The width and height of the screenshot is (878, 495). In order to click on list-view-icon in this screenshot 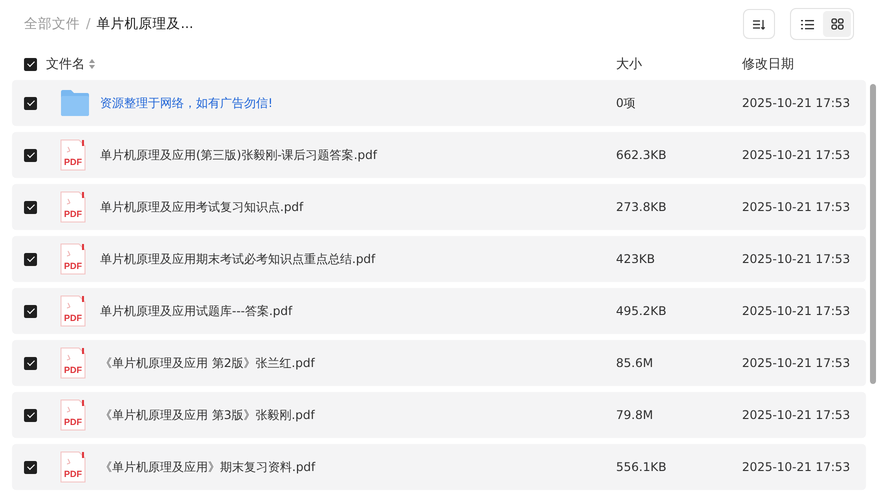, I will do `click(807, 24)`.